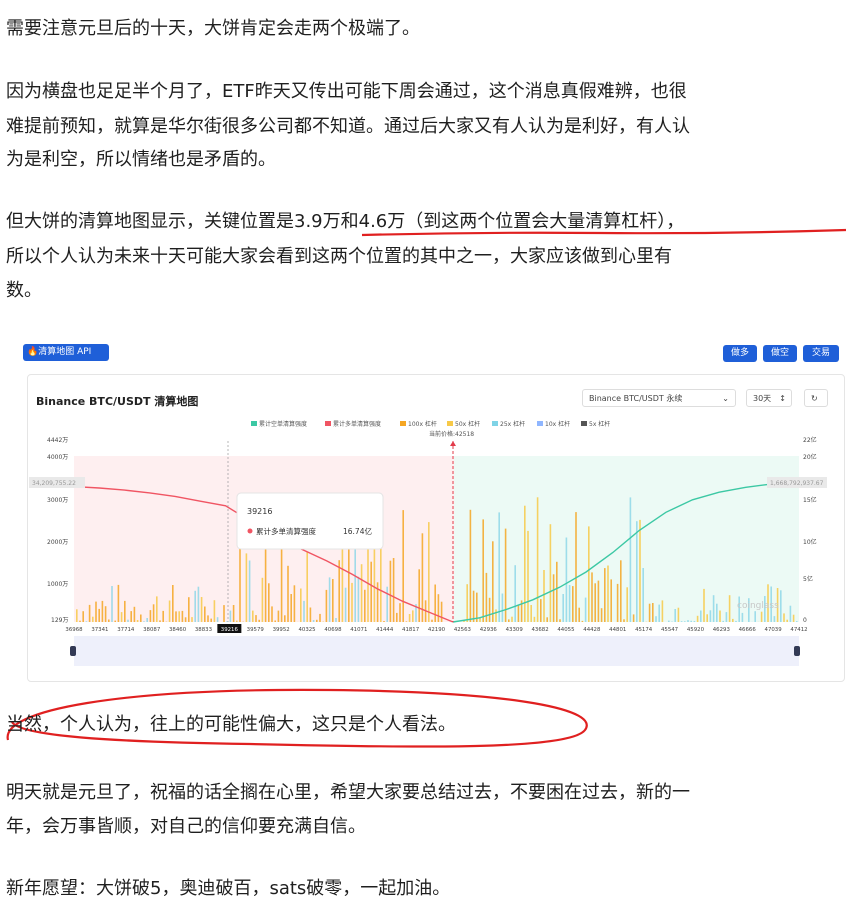  I want to click on paragraph-2-line-2: 难提前预知，就算是华尔街很多公司都不知道。通过后大家又有人认为是利好，有人认, so click(348, 126).